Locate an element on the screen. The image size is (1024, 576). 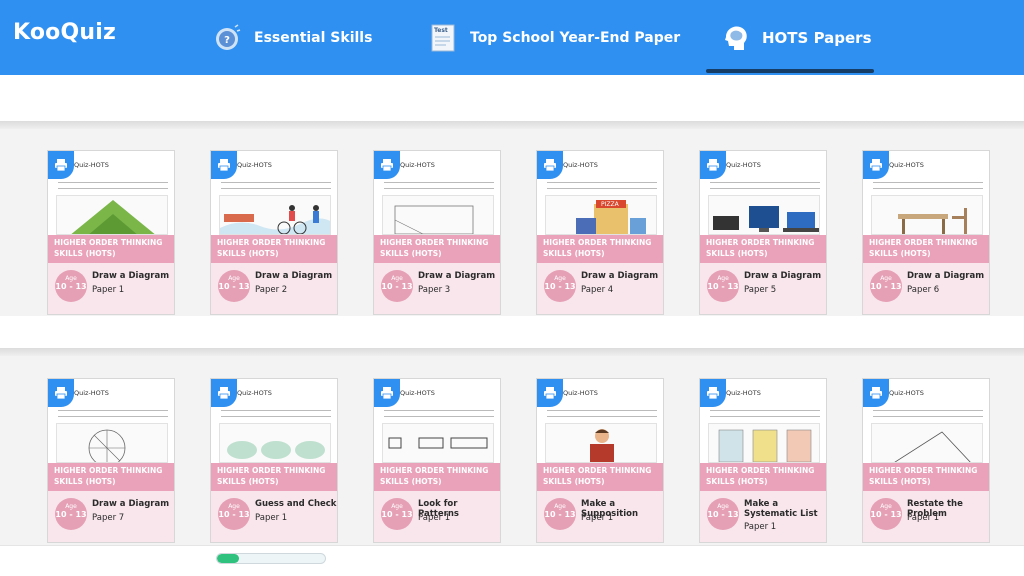
card-info: Age 10 - 13 Look for Patterns Paper 1 is located at coordinates (437, 516).